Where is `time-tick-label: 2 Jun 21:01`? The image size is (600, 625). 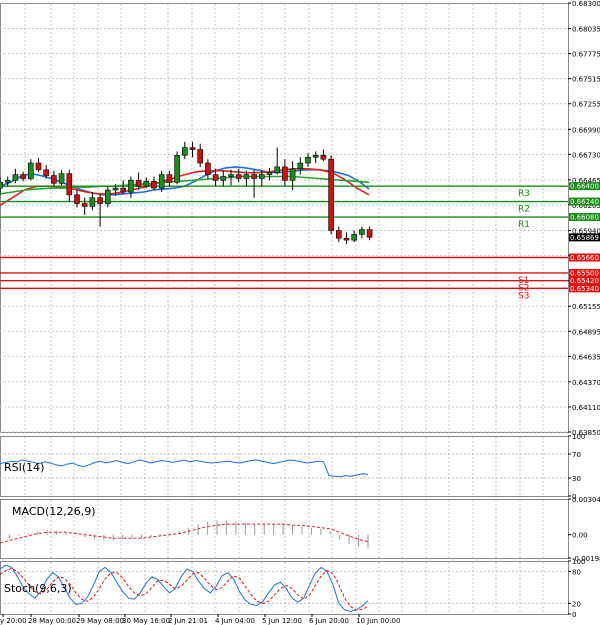 time-tick-label: 2 Jun 21:01 is located at coordinates (188, 621).